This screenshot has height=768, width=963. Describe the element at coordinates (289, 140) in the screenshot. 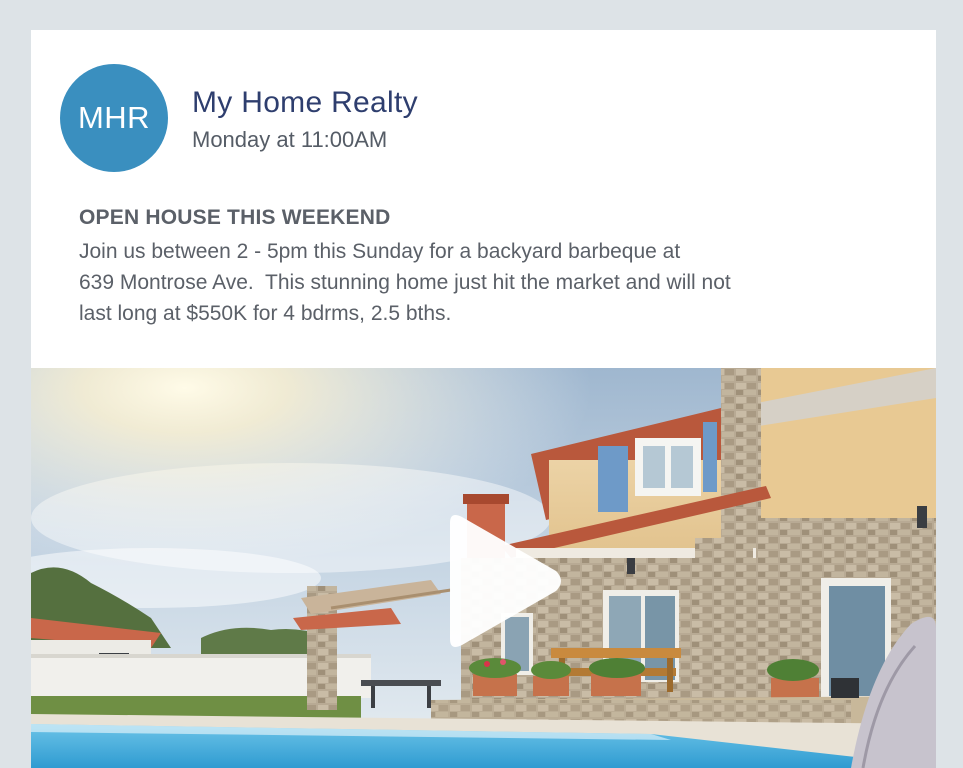

I see `post-timestamp: Monday at 11:00AM` at that location.